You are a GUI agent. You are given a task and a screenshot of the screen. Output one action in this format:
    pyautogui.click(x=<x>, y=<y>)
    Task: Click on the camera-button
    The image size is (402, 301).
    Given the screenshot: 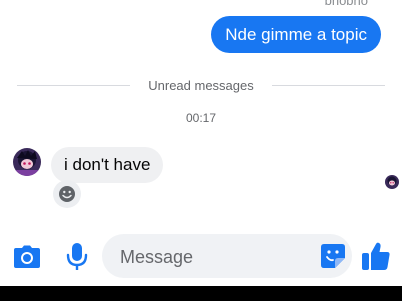 What is the action you would take?
    pyautogui.click(x=27, y=257)
    